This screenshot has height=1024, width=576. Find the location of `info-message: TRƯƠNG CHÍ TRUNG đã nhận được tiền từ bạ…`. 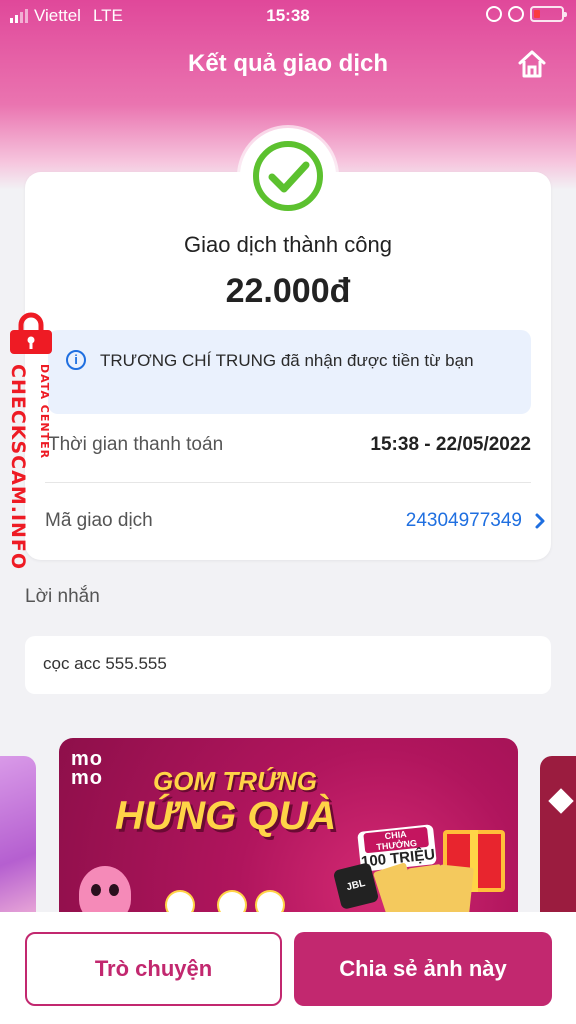

info-message: TRƯƠNG CHÍ TRUNG đã nhận được tiền từ bạ… is located at coordinates (287, 360).